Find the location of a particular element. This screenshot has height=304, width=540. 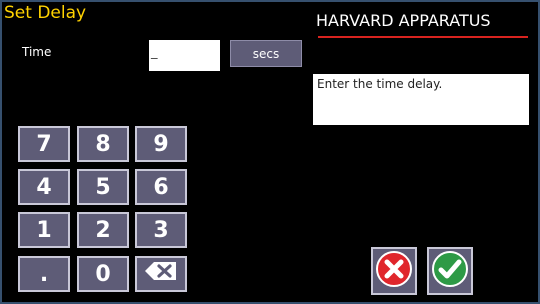

key-4: 4 is located at coordinates (44, 187).